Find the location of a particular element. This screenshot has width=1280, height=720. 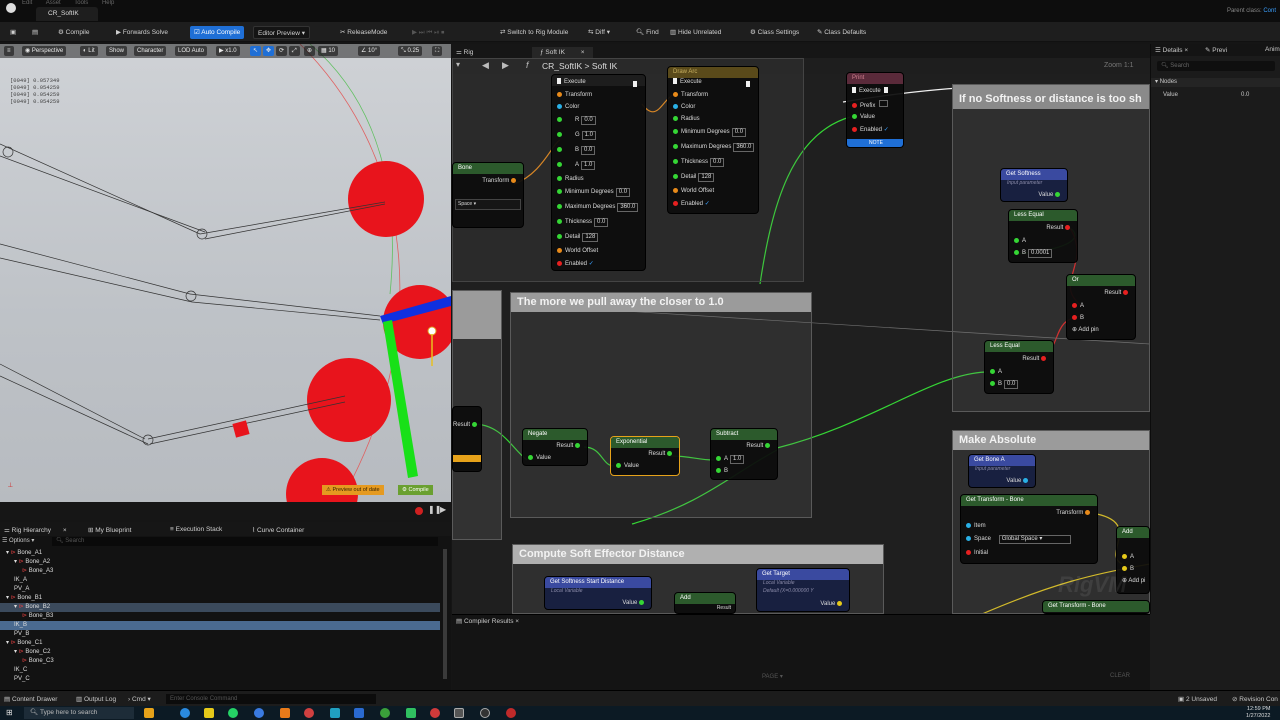

app-icon-terminal is located at coordinates (359, 713).